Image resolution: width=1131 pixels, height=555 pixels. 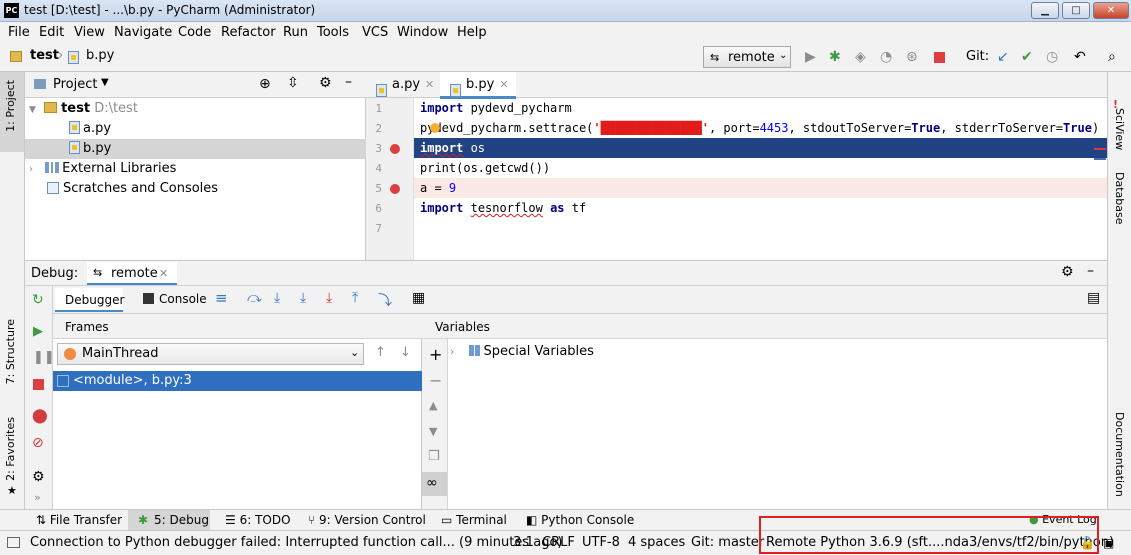 I want to click on line-separator: CRLF, so click(x=558, y=542).